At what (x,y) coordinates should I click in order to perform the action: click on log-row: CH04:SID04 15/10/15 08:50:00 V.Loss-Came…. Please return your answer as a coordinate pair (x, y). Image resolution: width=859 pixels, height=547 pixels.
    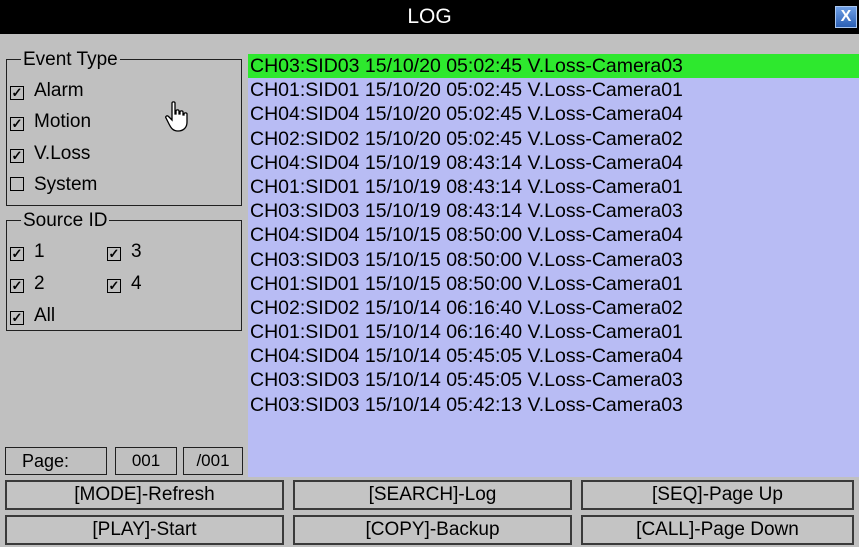
    Looking at the image, I should click on (553, 235).